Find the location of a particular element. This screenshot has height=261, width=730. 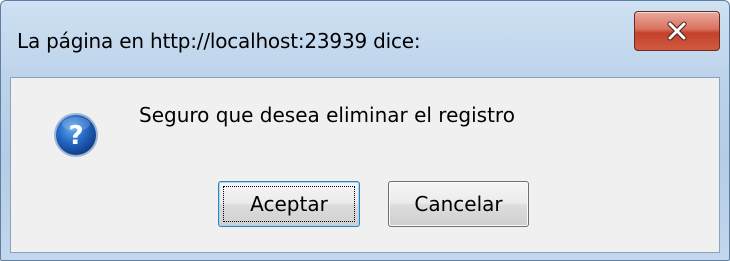

cancel-button: Cancelar is located at coordinates (458, 204).